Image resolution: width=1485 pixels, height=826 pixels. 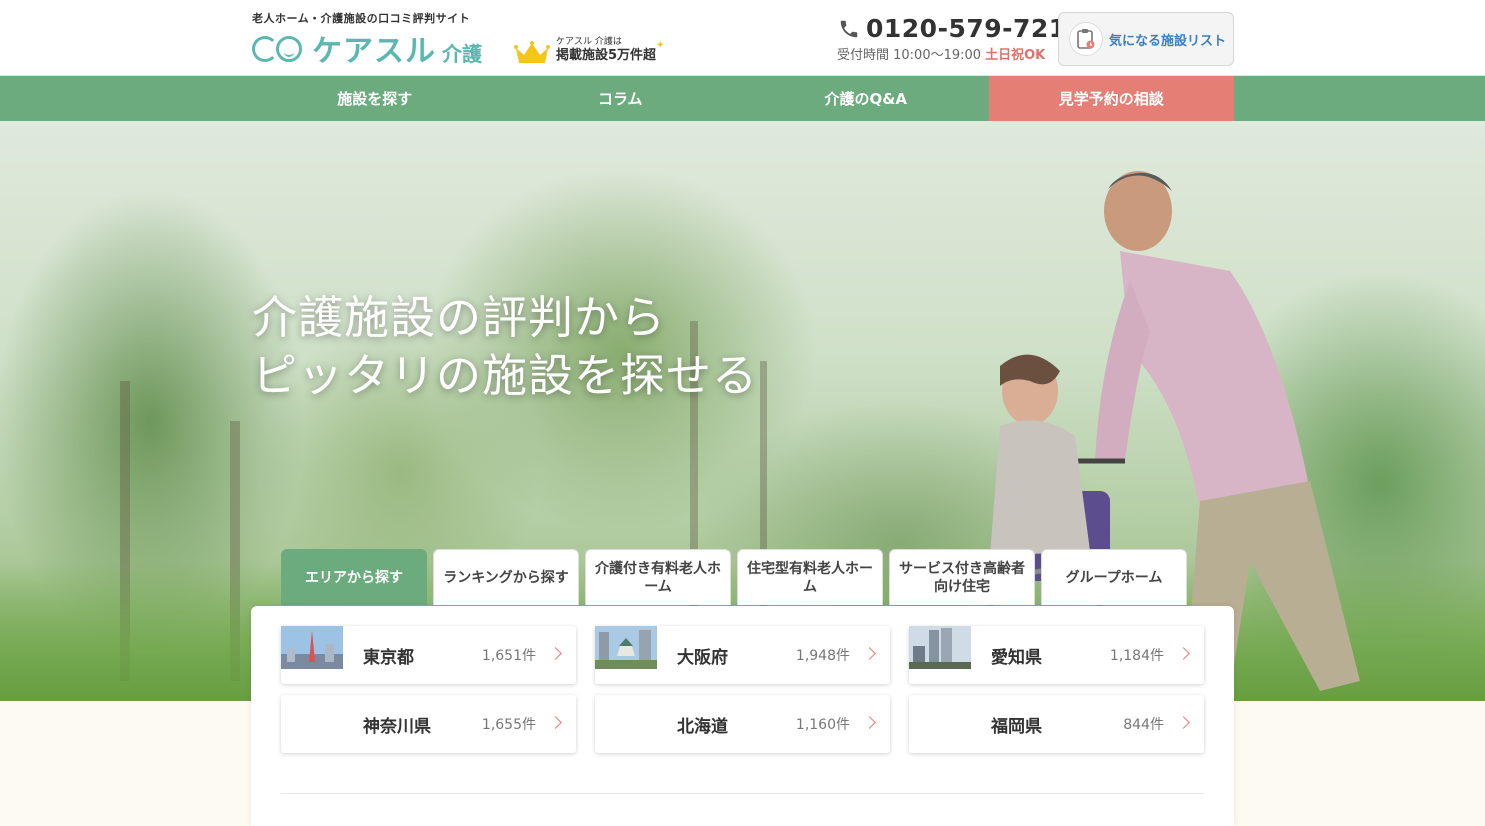 I want to click on badge-small-text: ケアスル 介護は, so click(x=589, y=42).